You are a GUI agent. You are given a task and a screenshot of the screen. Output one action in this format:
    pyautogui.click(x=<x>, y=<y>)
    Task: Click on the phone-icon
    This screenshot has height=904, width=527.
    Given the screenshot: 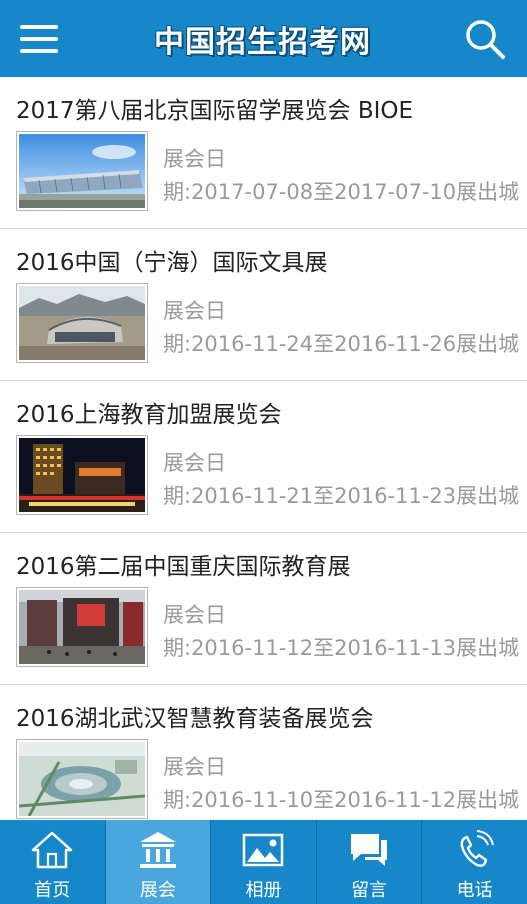 What is the action you would take?
    pyautogui.click(x=477, y=848)
    